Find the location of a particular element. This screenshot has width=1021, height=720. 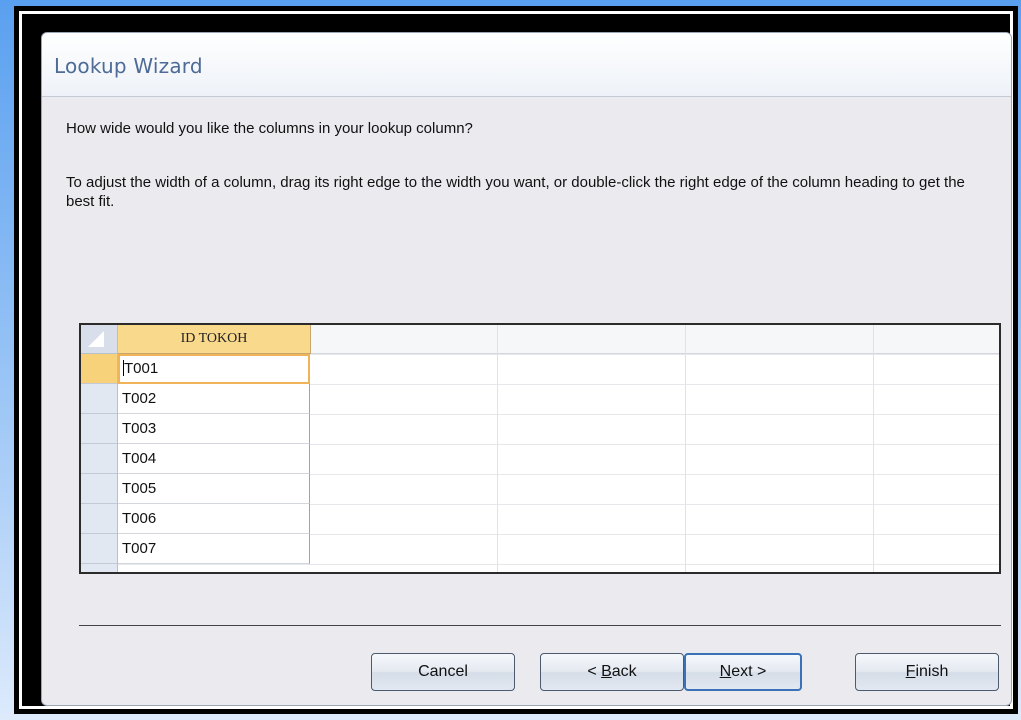

grid-cell-text: T003 is located at coordinates (139, 428).